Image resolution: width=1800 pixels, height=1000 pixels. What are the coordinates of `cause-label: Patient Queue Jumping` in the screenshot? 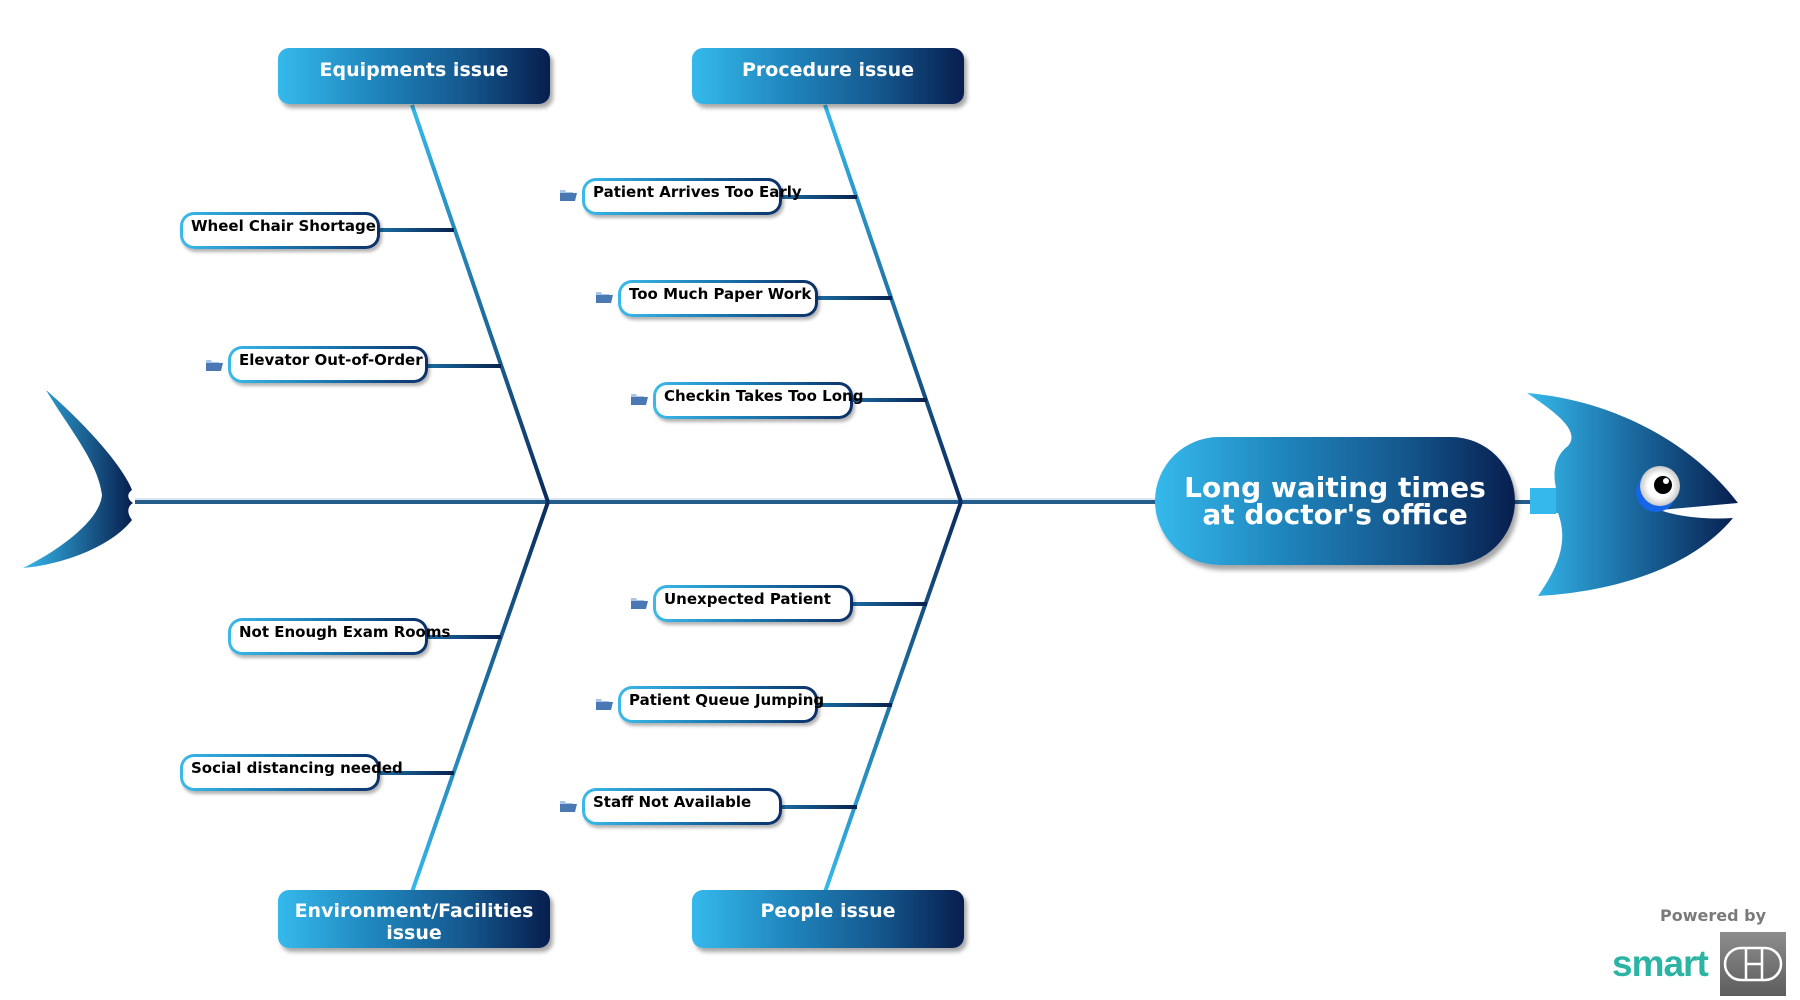 It's located at (722, 704).